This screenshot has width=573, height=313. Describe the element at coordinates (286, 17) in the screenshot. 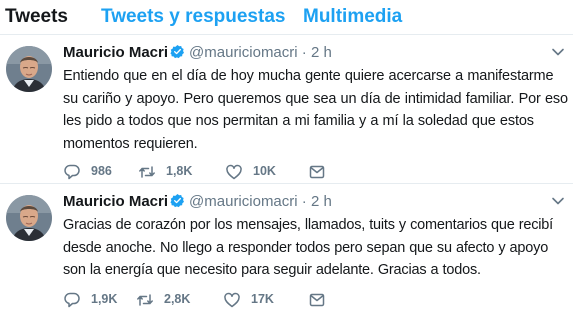

I see `profile-tabs: Tweets Tweets y respuestas Multimedia` at that location.